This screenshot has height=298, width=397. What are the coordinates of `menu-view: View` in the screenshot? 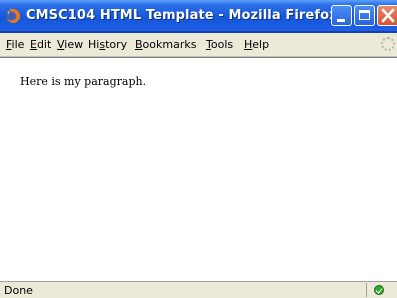 It's located at (70, 44).